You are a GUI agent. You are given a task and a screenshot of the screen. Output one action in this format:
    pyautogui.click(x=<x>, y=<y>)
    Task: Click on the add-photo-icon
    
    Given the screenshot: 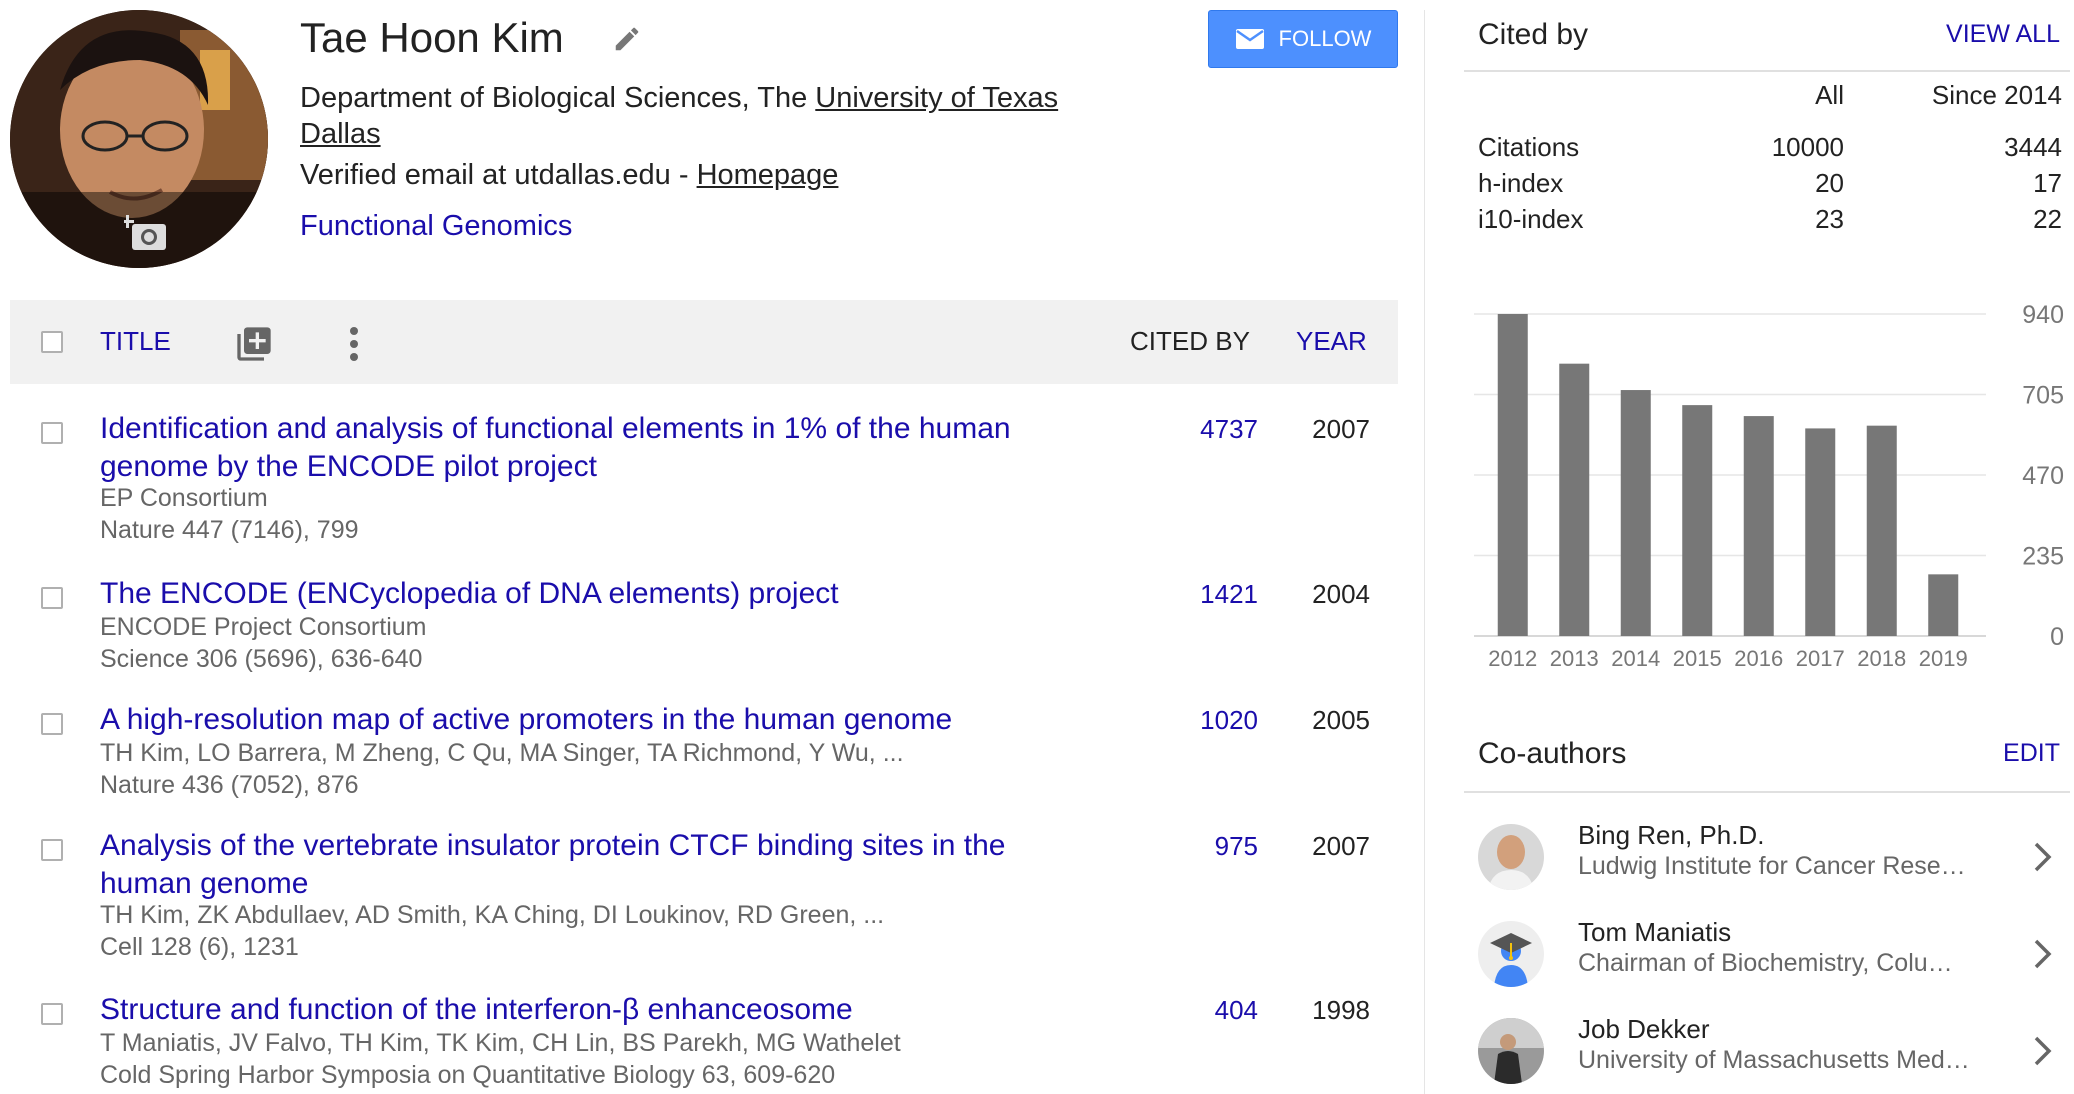 What is the action you would take?
    pyautogui.click(x=147, y=232)
    